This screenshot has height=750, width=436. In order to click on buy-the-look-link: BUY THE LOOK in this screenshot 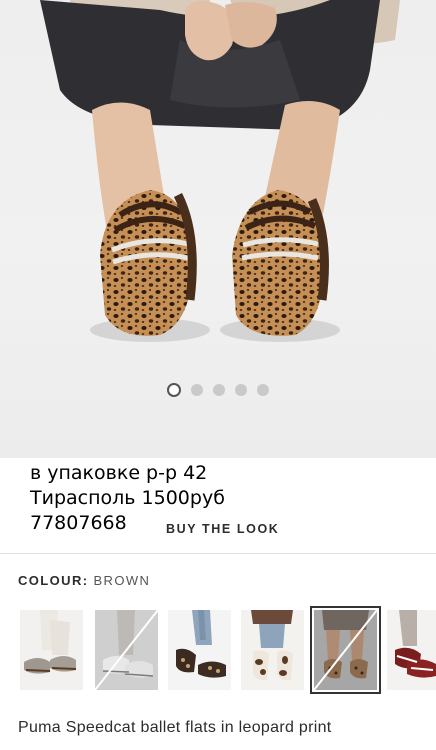, I will do `click(222, 529)`.